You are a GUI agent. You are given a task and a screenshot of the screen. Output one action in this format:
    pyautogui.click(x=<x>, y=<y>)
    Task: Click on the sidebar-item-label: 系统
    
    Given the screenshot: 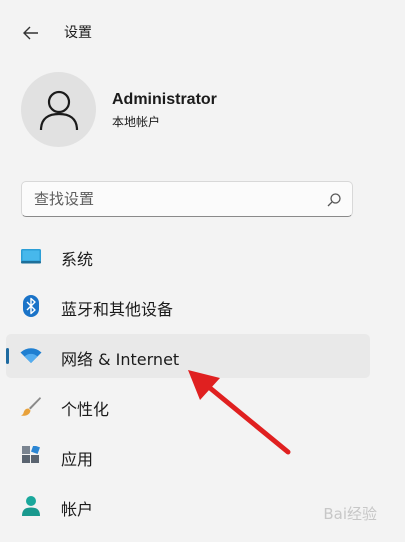 What is the action you would take?
    pyautogui.click(x=77, y=259)
    